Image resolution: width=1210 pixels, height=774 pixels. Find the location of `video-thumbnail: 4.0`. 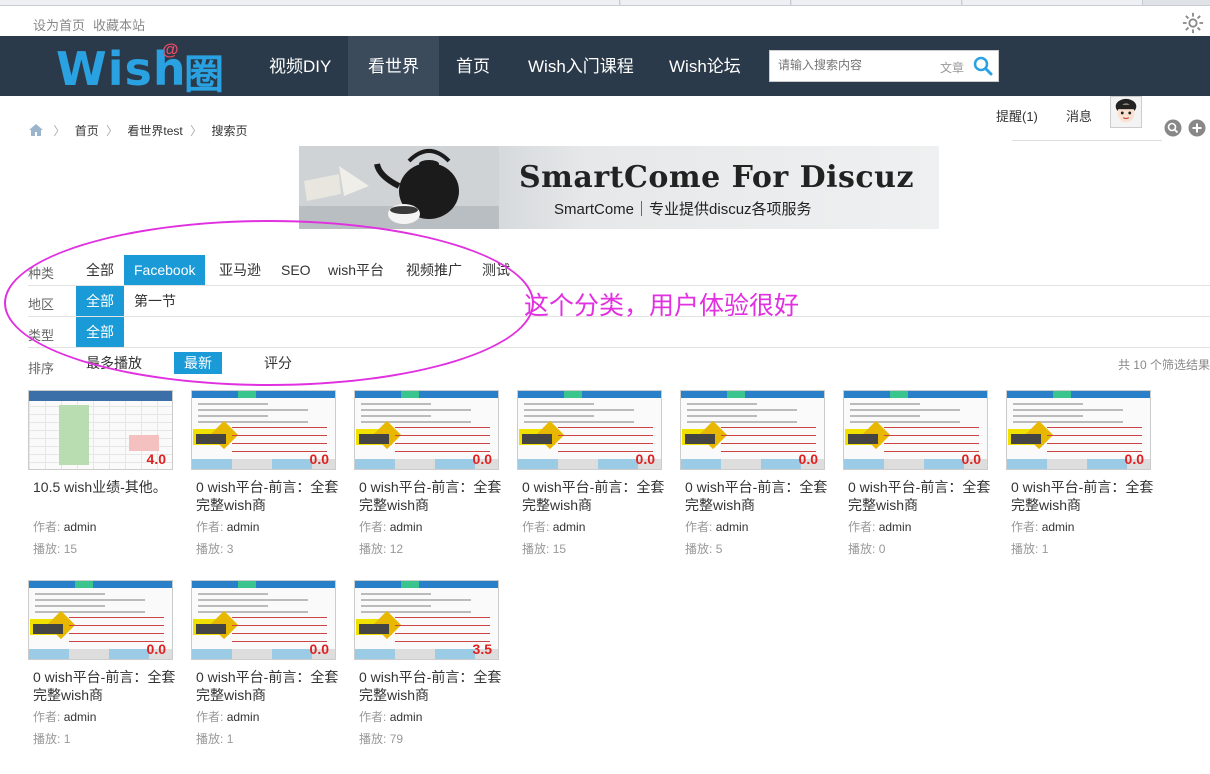

video-thumbnail: 4.0 is located at coordinates (100, 430).